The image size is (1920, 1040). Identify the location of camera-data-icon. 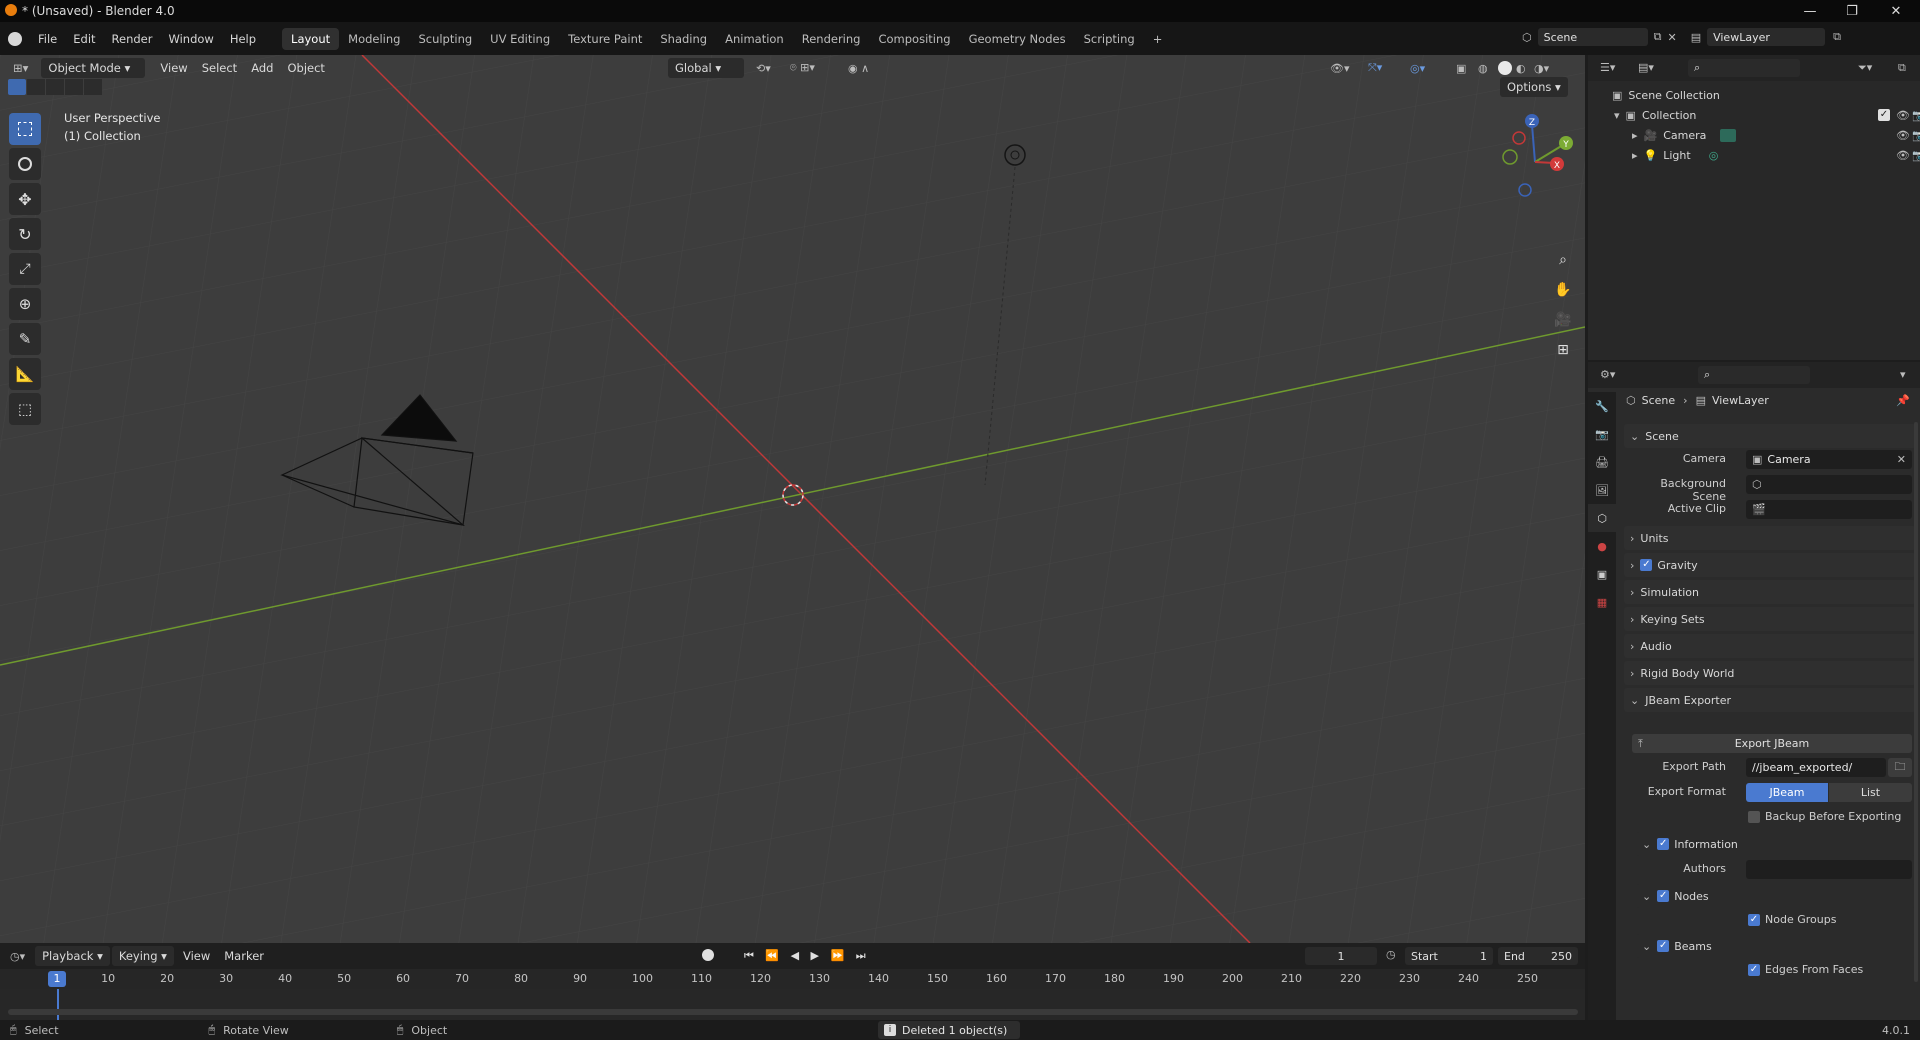
(1728, 135).